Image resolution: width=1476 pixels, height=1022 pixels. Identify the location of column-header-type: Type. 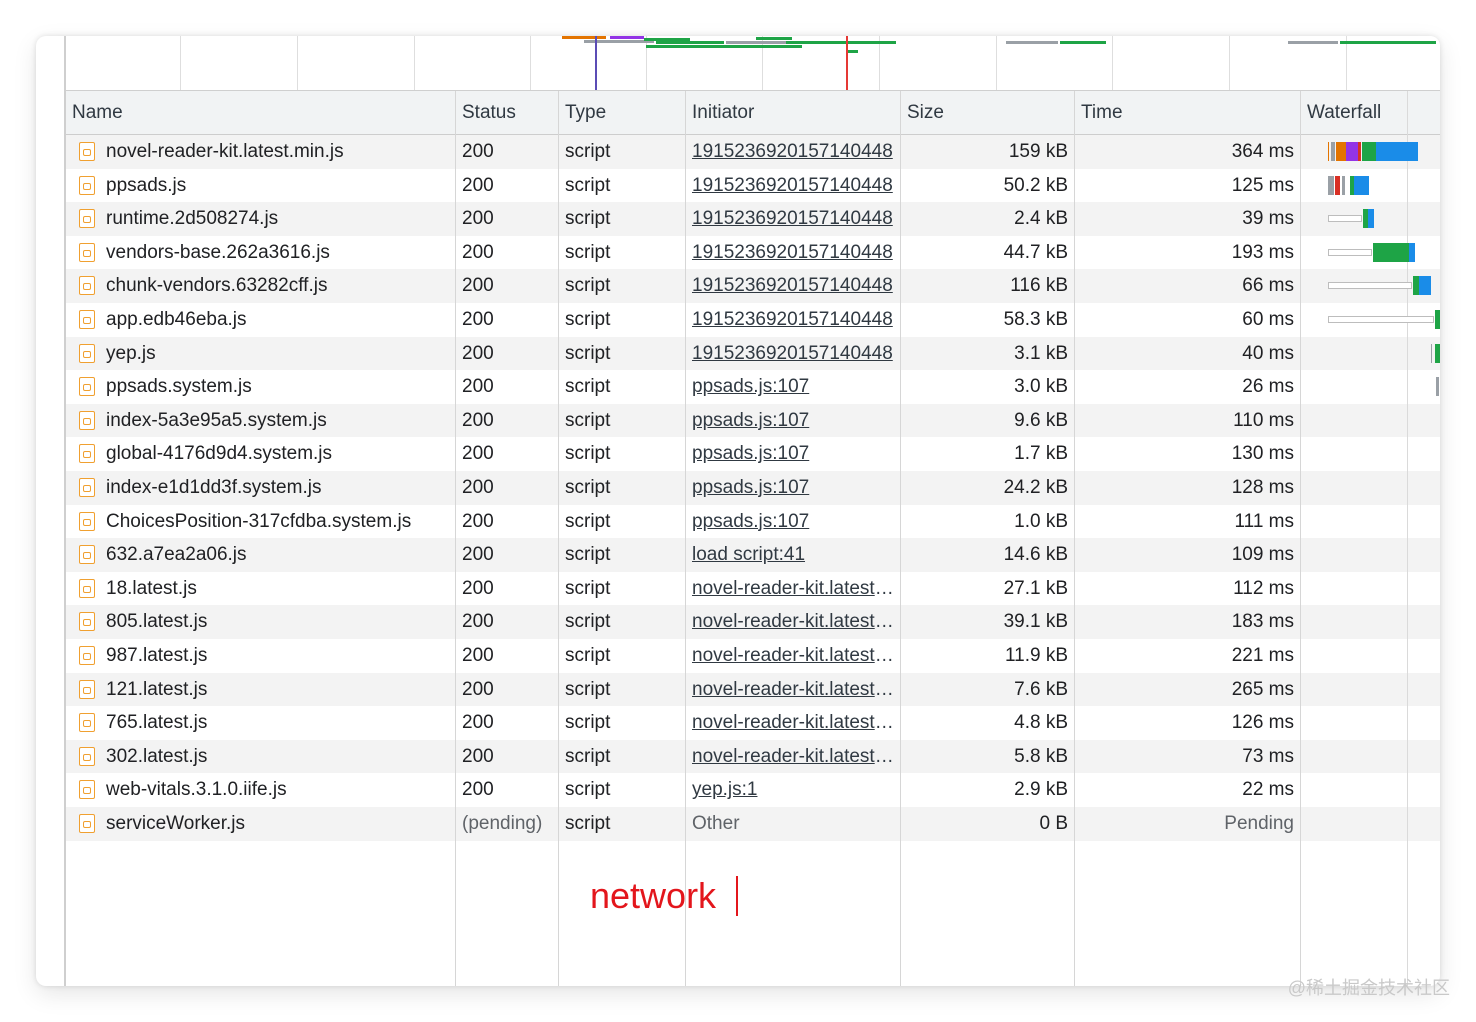
(622, 112).